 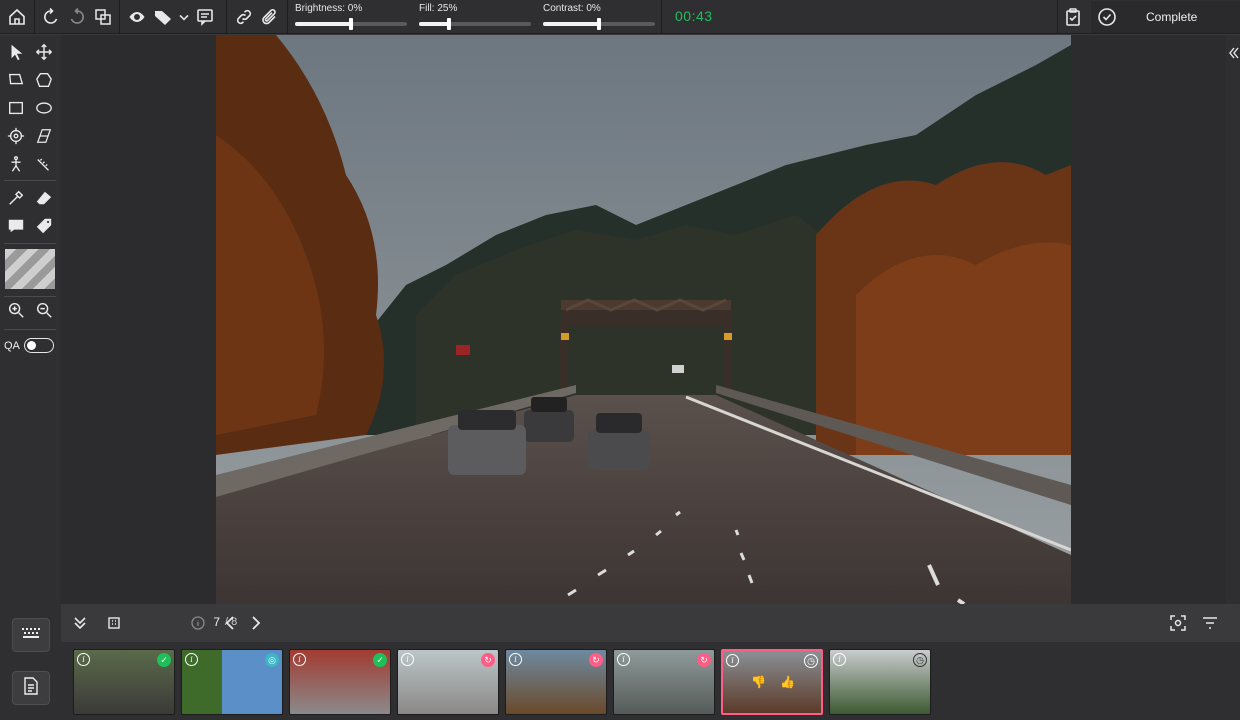 What do you see at coordinates (16, 226) in the screenshot?
I see `comment-tool-icon` at bounding box center [16, 226].